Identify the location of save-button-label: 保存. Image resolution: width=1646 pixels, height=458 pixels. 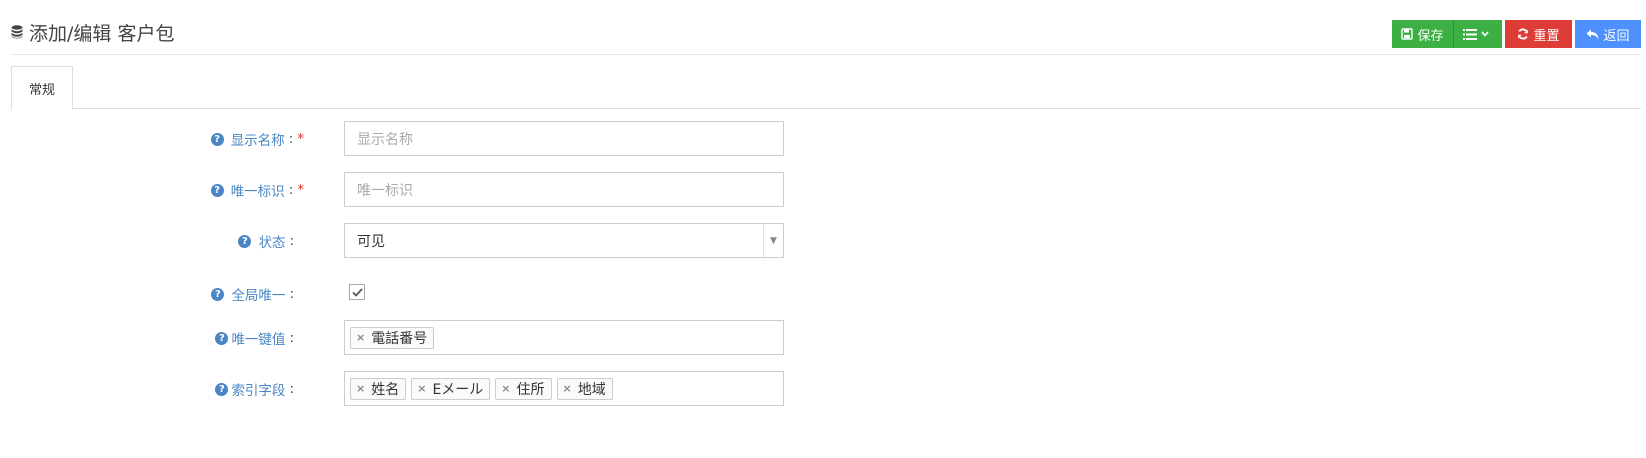
(1430, 36).